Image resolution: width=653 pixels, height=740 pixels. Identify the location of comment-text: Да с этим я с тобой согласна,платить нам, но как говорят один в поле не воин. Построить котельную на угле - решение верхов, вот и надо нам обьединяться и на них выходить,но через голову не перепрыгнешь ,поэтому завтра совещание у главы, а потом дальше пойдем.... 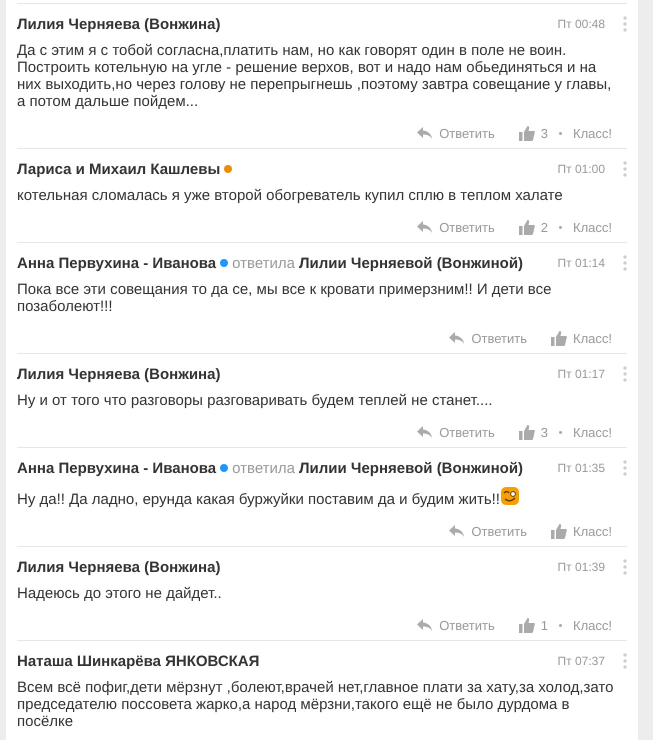
(314, 76).